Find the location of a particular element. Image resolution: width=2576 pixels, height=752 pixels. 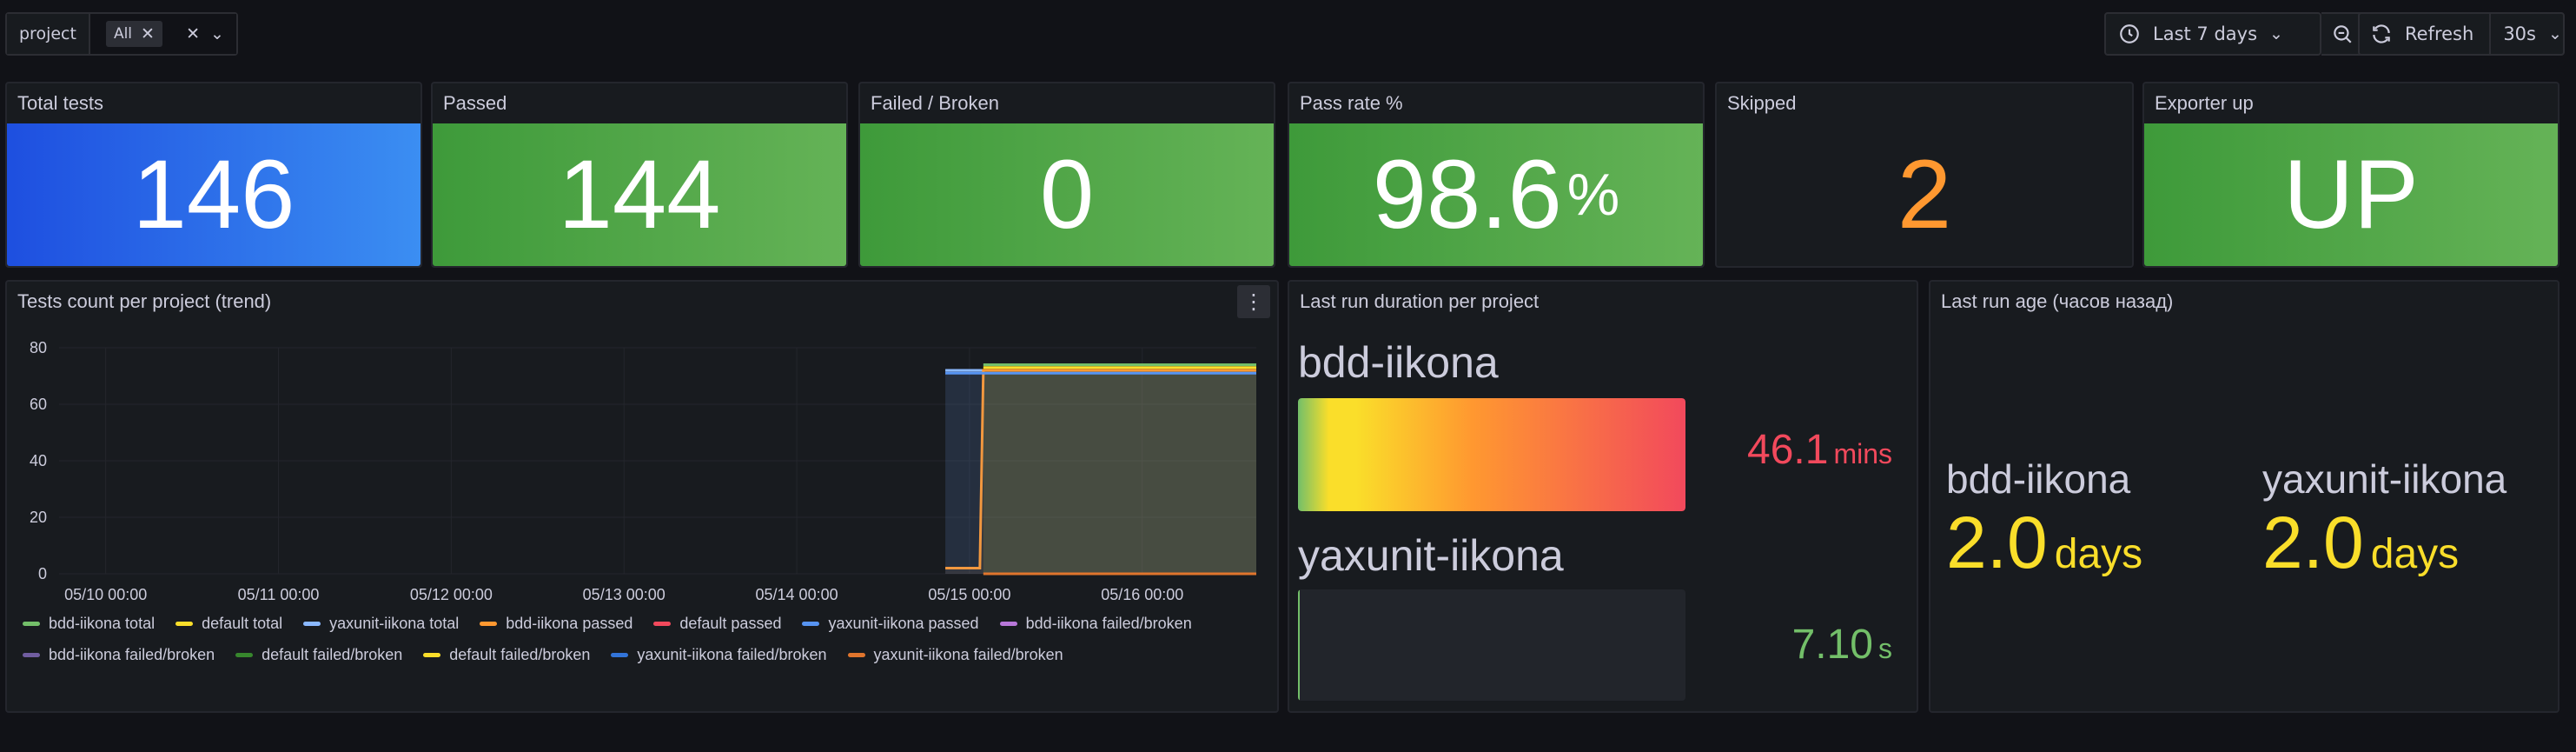

bar-value-unit: s is located at coordinates (1885, 648).